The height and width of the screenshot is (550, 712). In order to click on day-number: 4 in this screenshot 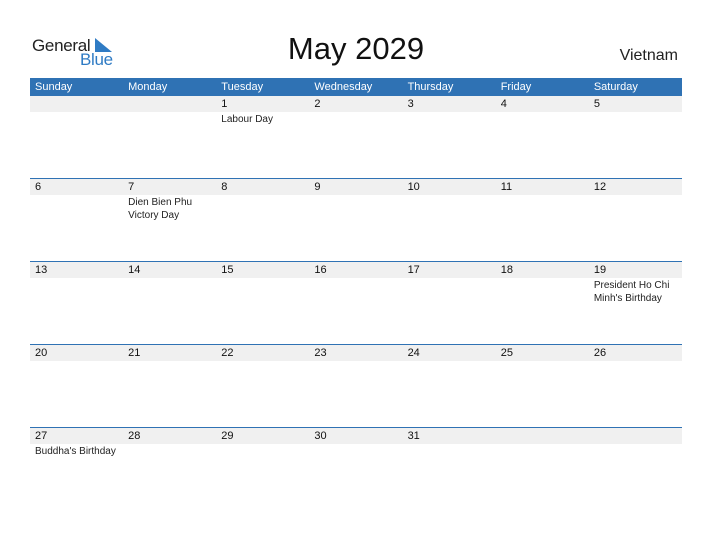, I will do `click(503, 104)`.